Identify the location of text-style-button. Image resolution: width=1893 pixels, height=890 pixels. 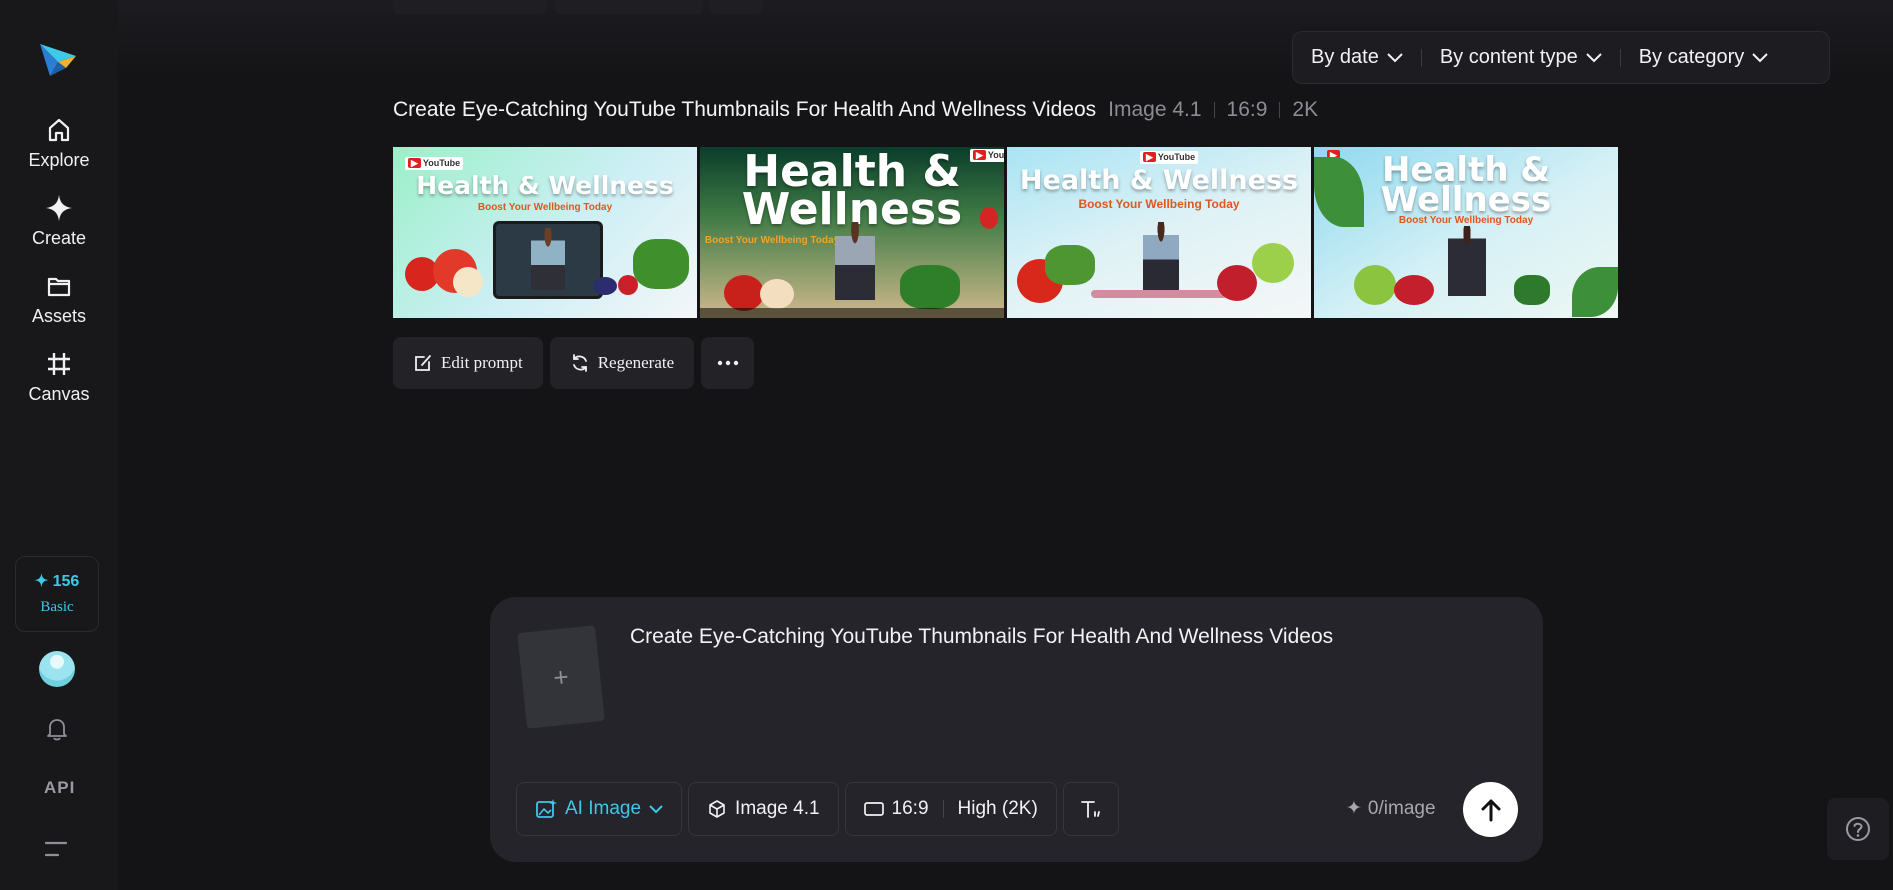
(1090, 809).